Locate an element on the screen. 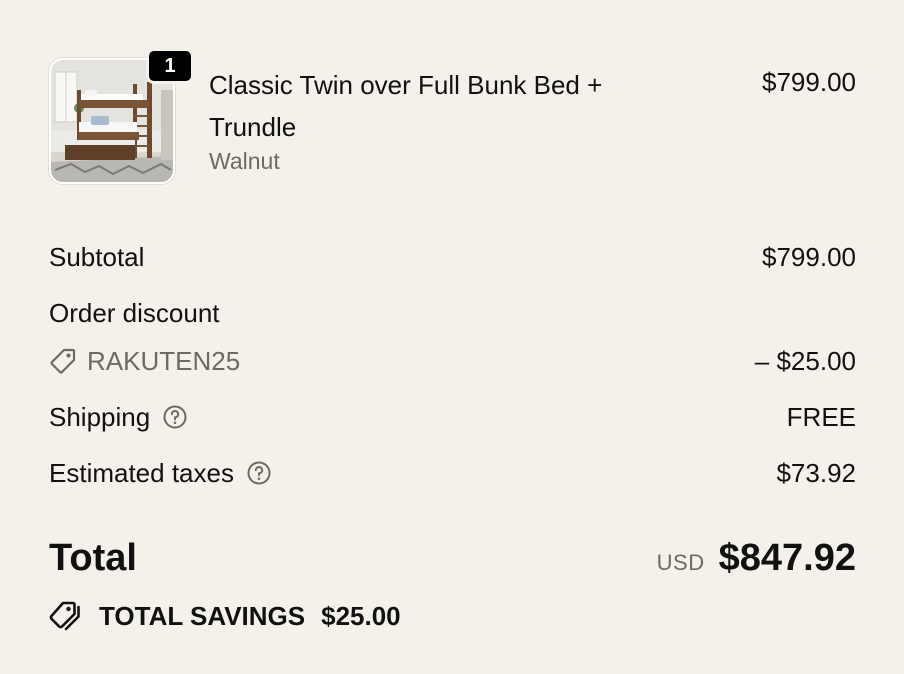 Image resolution: width=904 pixels, height=674 pixels. double-tag-icon is located at coordinates (67, 616).